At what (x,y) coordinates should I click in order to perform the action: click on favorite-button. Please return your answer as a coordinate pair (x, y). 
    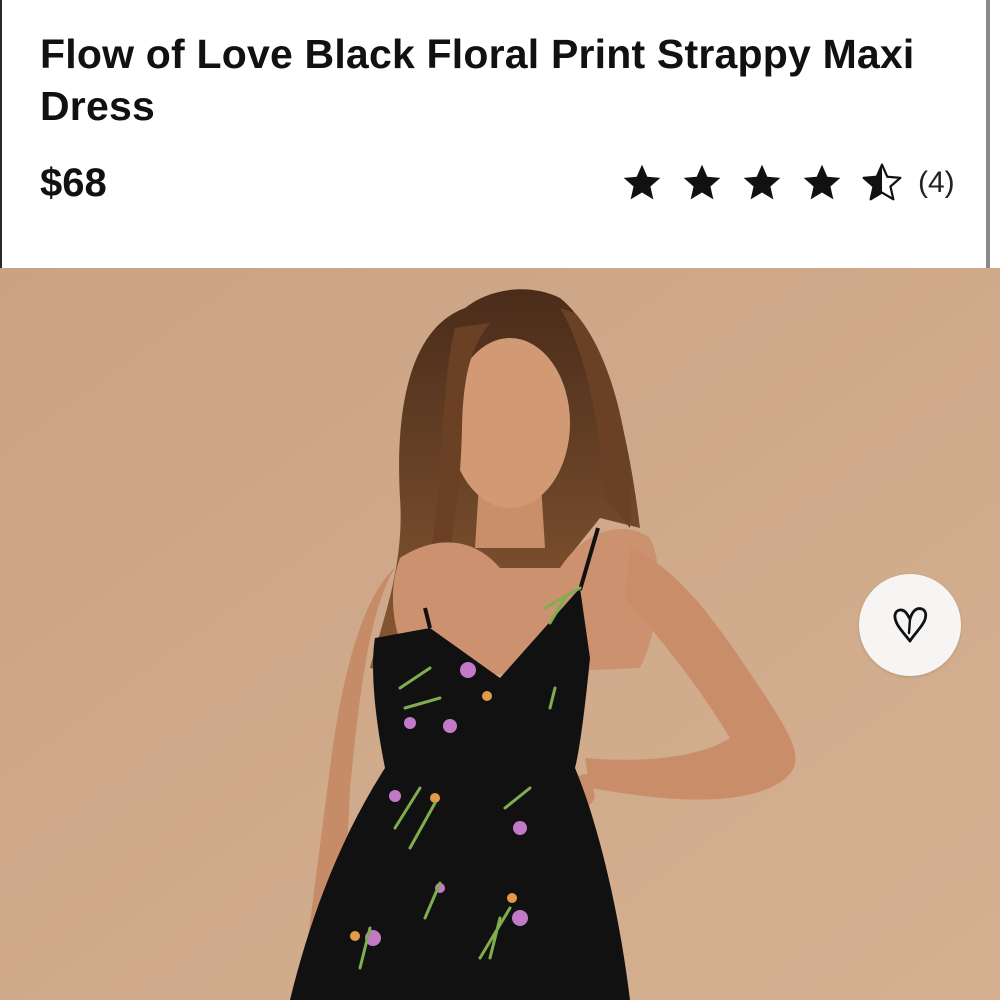
    Looking at the image, I should click on (910, 625).